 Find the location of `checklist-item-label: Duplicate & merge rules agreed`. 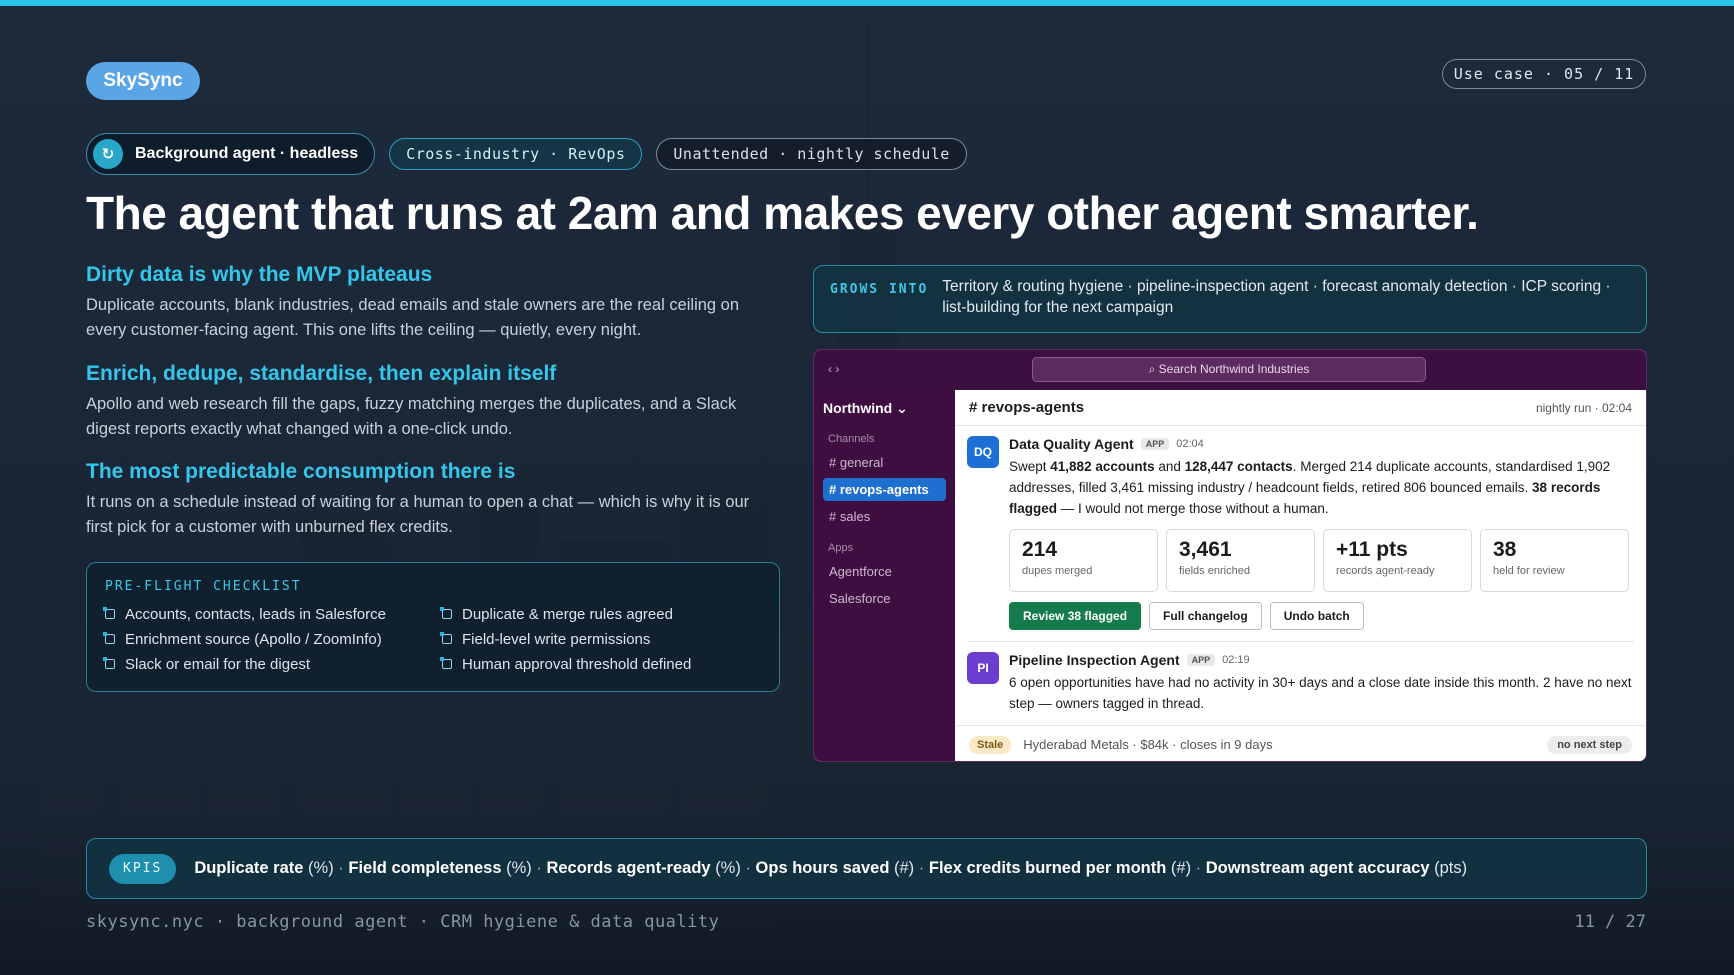

checklist-item-label: Duplicate & merge rules agreed is located at coordinates (567, 614).